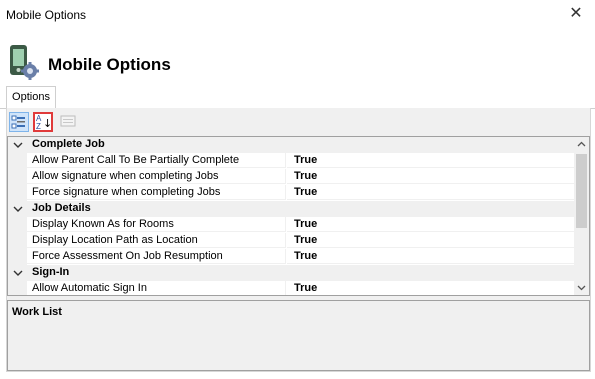  I want to click on property-row: Force signature when completing Jobs True, so click(291, 193).